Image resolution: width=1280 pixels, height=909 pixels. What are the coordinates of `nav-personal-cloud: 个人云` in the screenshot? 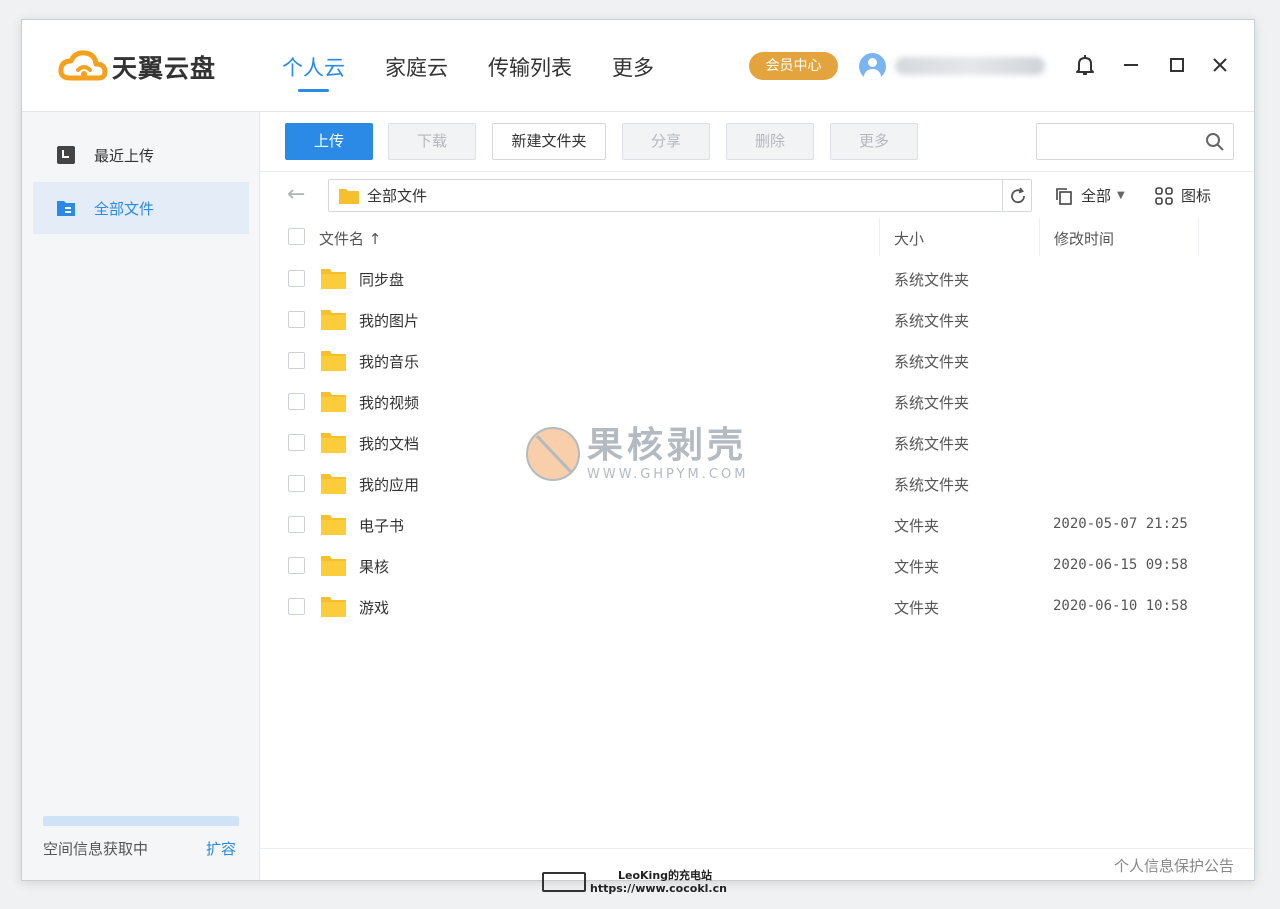 It's located at (313, 72).